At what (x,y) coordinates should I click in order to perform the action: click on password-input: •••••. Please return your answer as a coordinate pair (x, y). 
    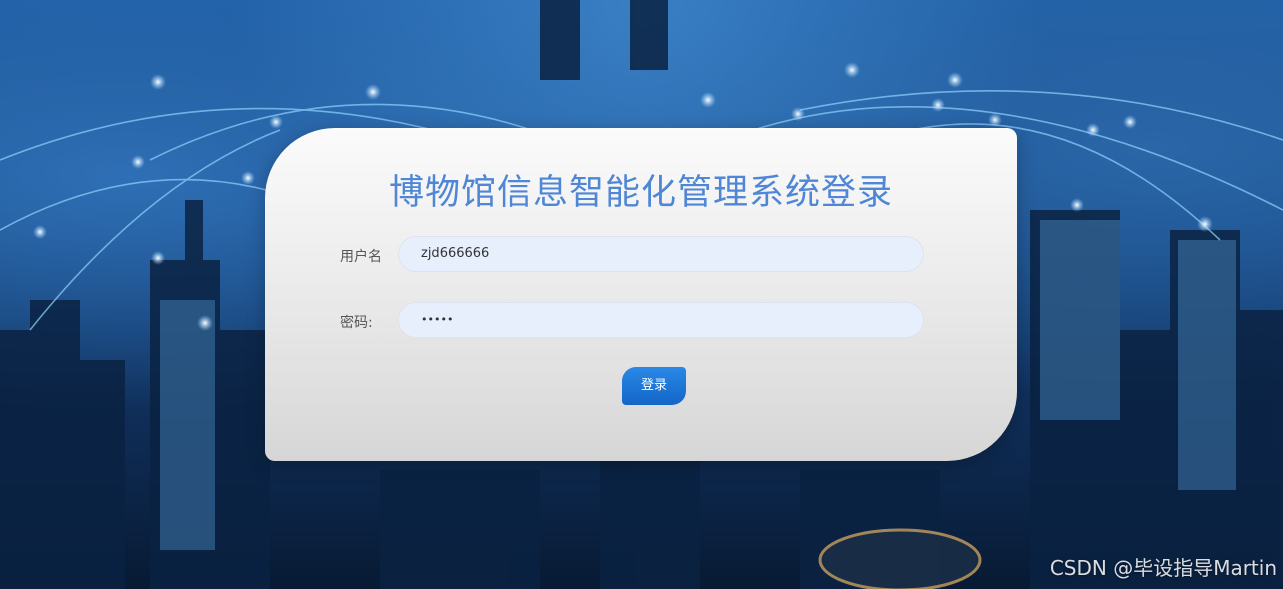
    Looking at the image, I should click on (661, 320).